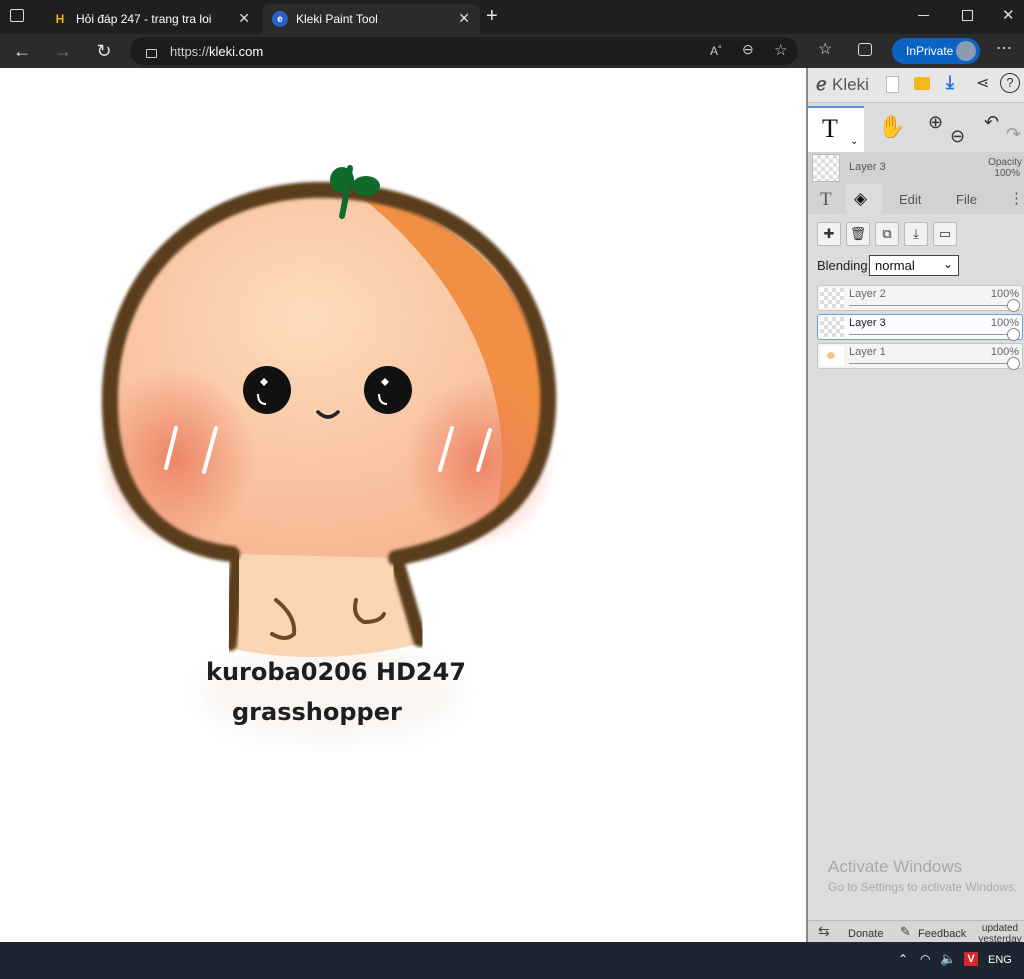 The height and width of the screenshot is (979, 1024). I want to click on tab-title: Hỏi đáp 247 - trang tra loi, so click(144, 19).